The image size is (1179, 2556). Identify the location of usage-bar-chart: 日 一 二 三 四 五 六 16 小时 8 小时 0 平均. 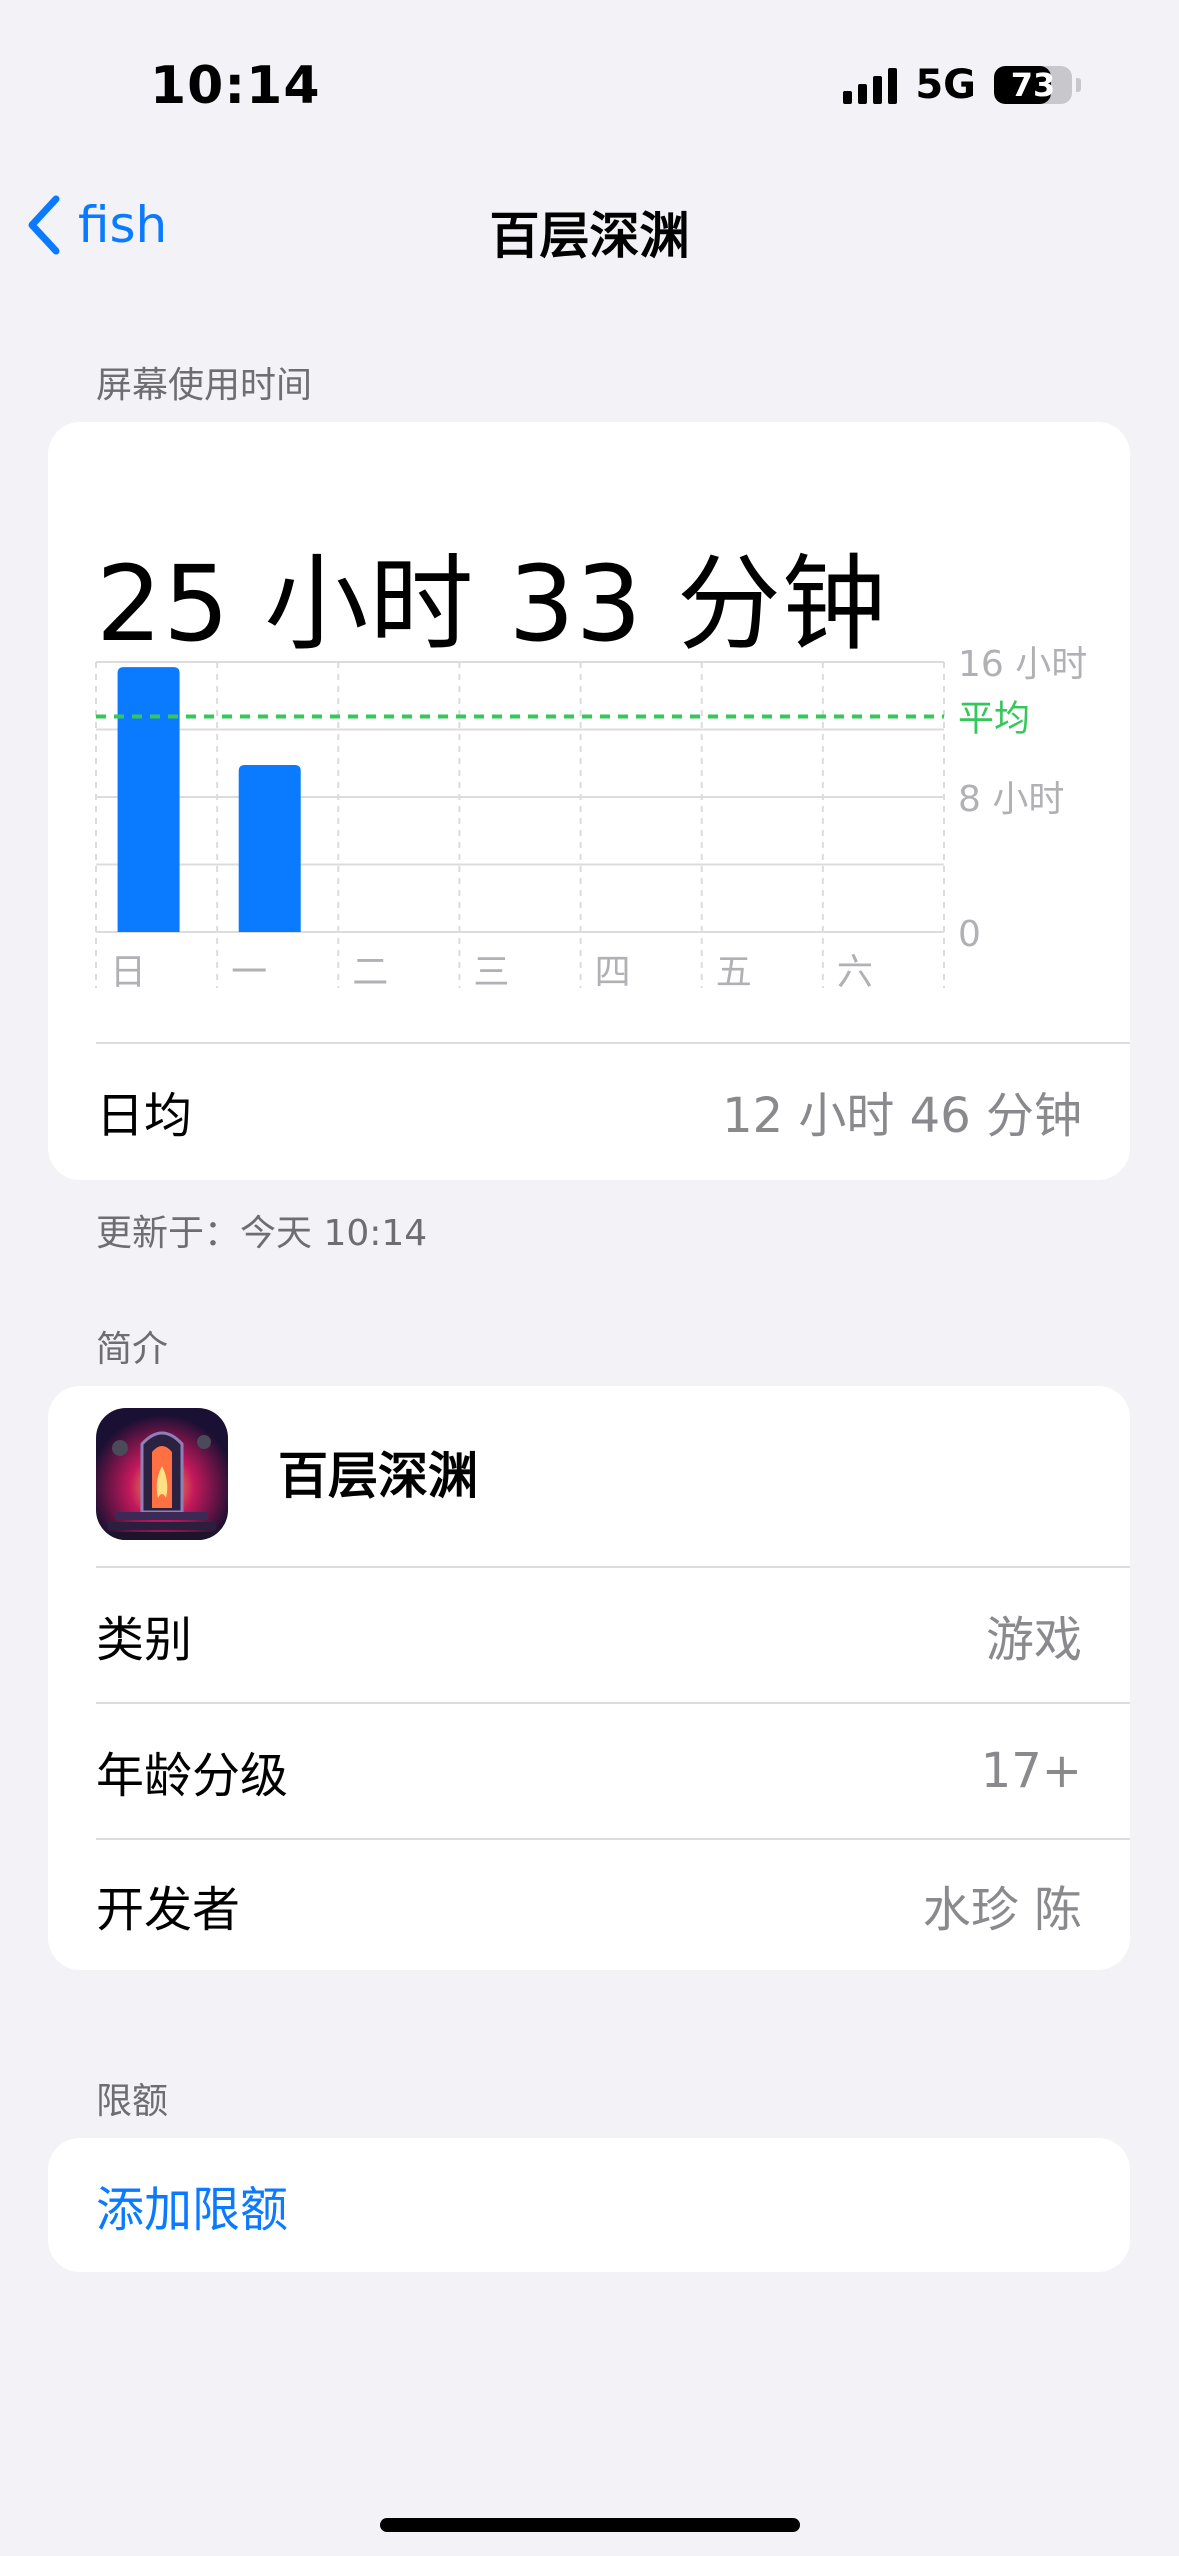
(591, 818).